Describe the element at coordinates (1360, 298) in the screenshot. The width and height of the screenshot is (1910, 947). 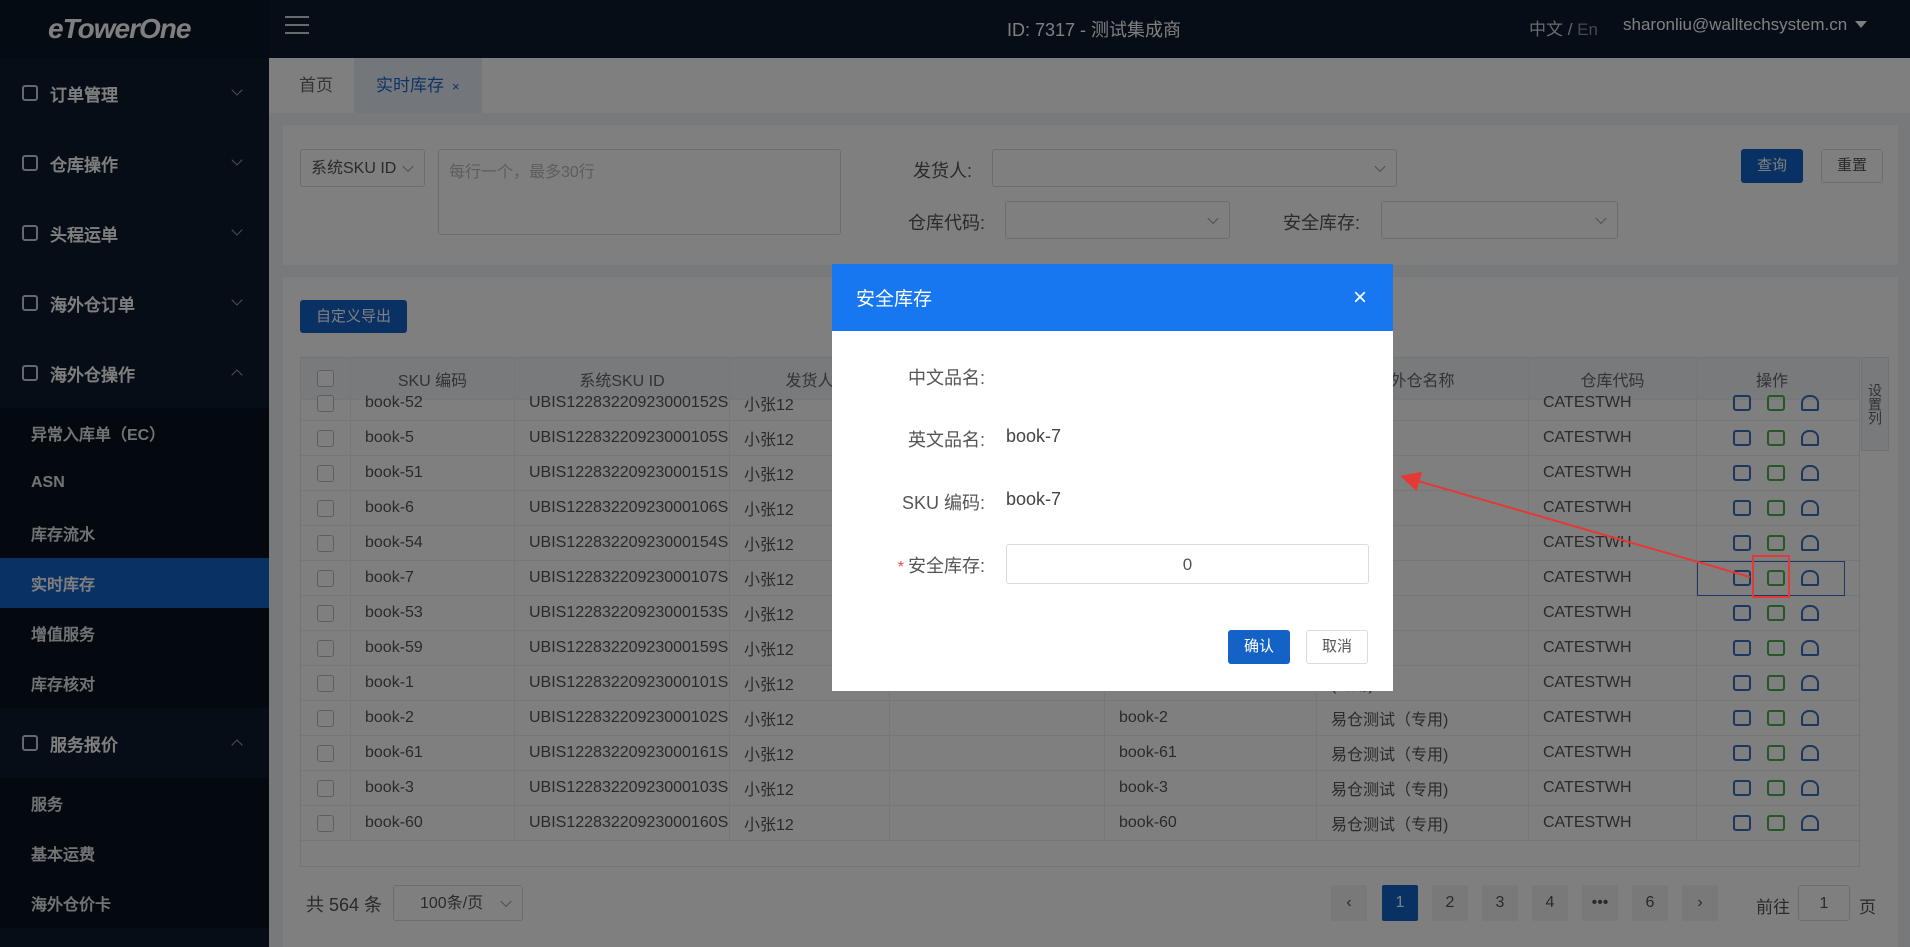
I see `close-icon: ×` at that location.